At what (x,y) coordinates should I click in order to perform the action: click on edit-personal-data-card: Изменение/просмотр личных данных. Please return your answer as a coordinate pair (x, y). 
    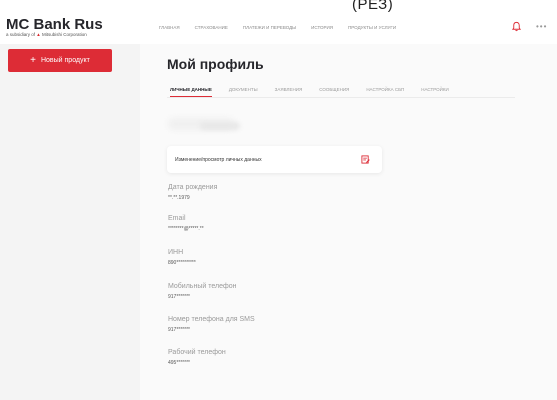
    Looking at the image, I should click on (274, 159).